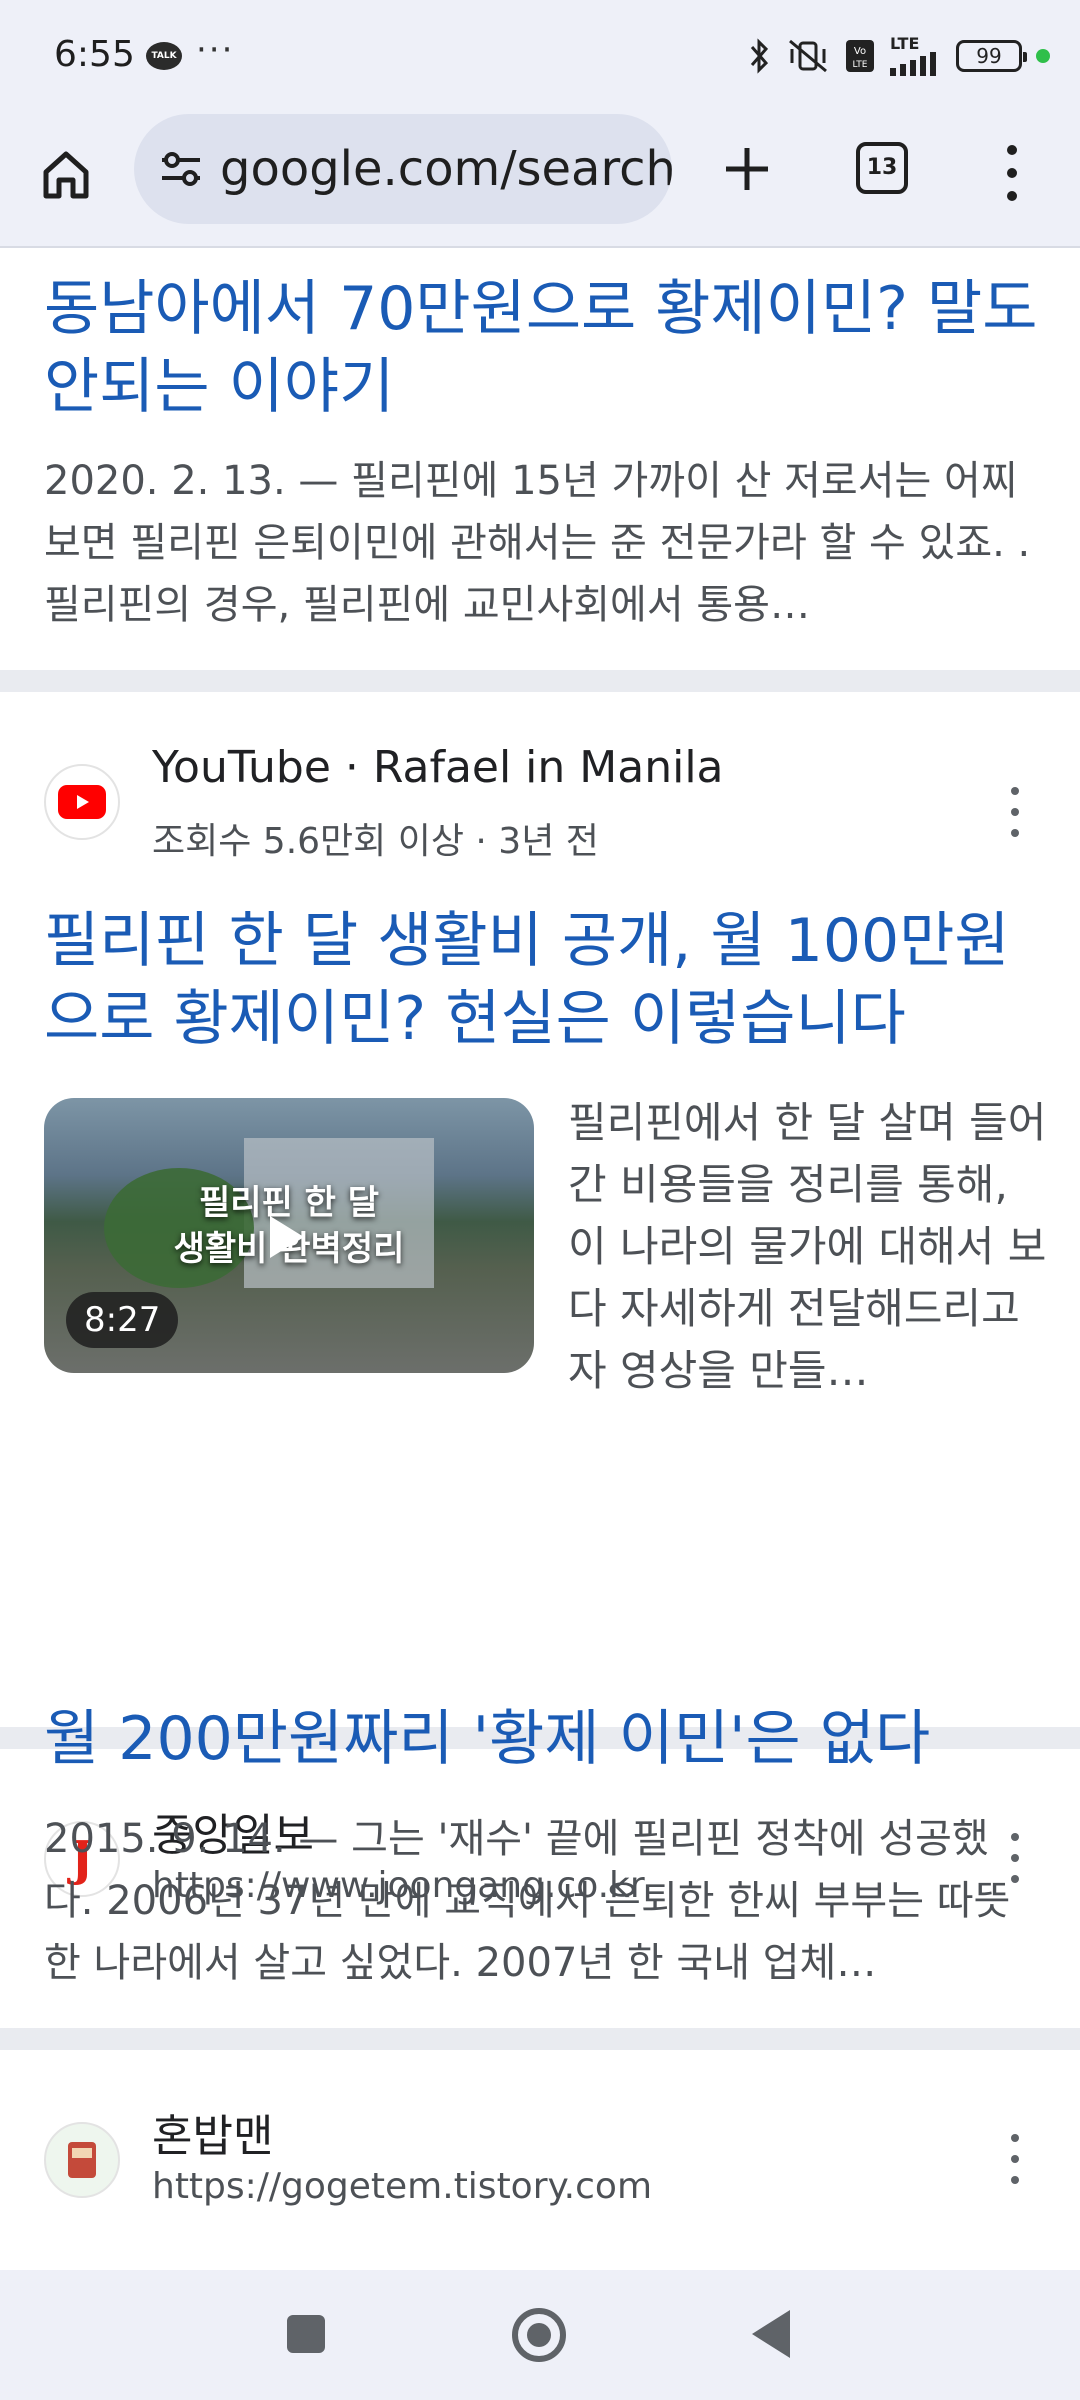 This screenshot has height=2400, width=1080. Describe the element at coordinates (808, 56) in the screenshot. I see `vibrate-off-icon` at that location.